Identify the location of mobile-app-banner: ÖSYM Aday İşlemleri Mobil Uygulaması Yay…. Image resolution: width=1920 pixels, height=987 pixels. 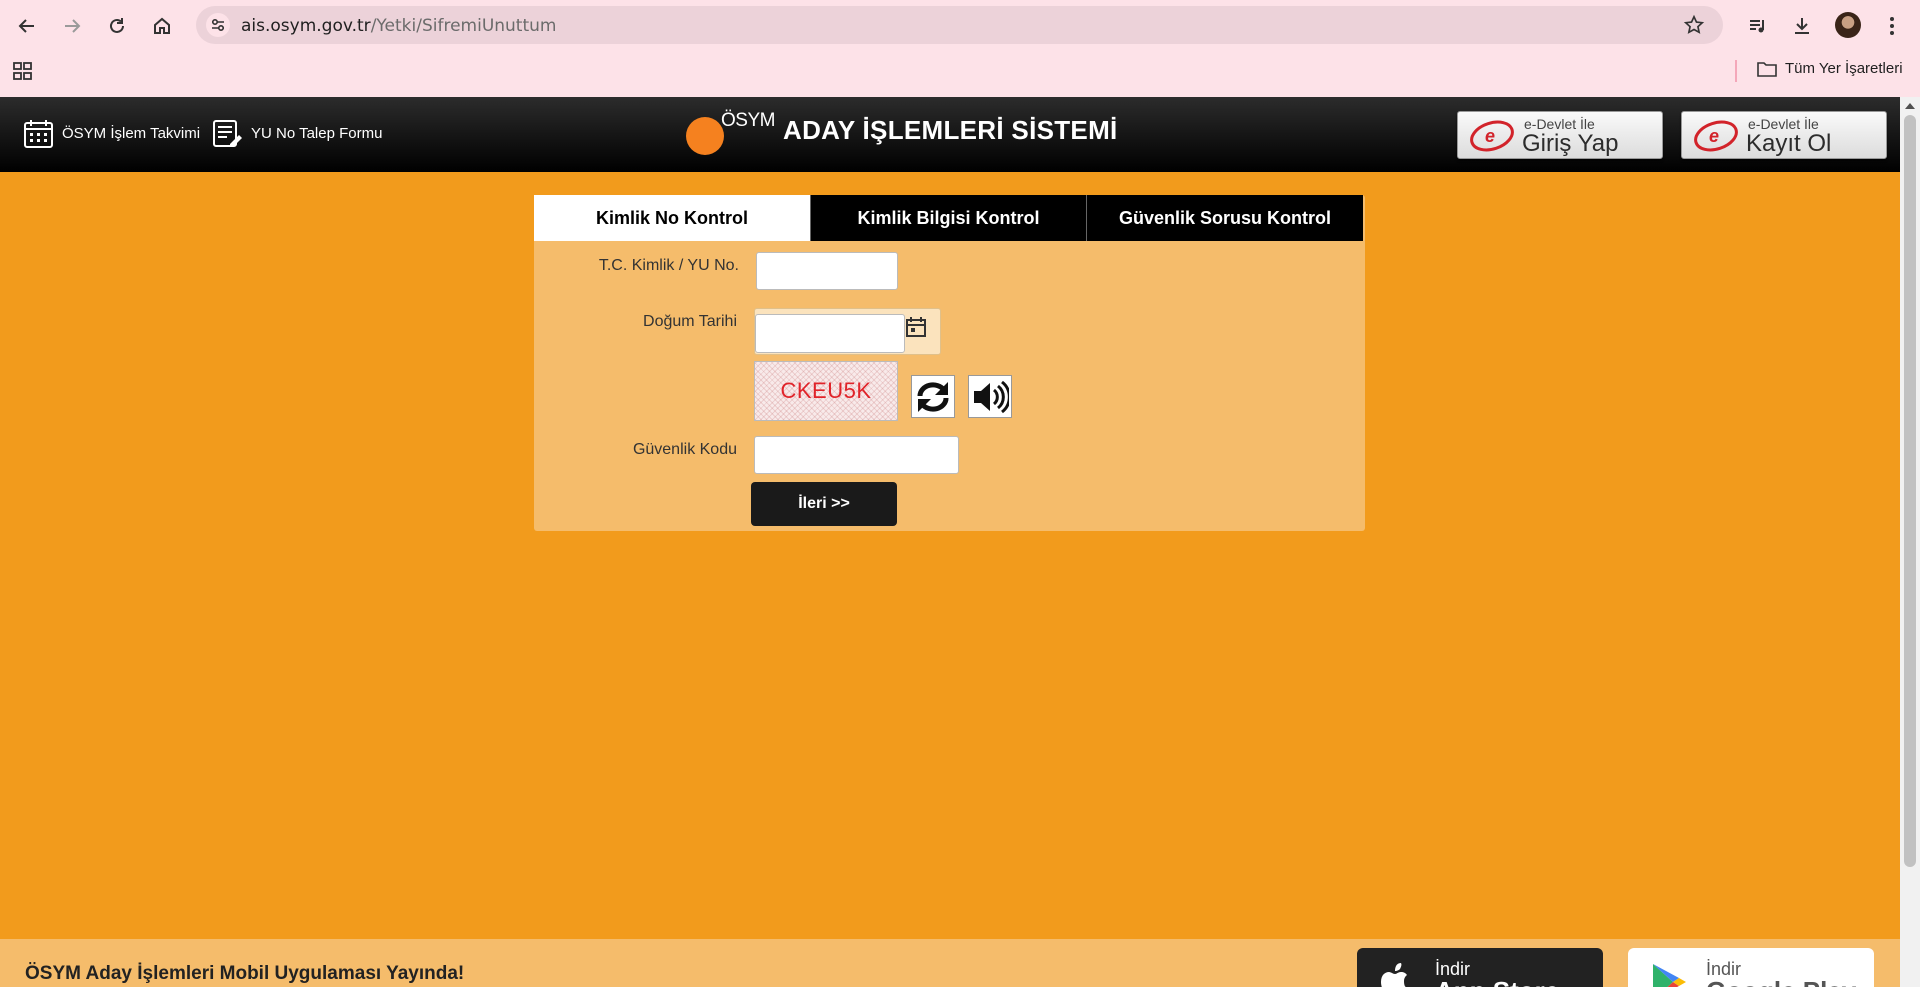
(950, 963).